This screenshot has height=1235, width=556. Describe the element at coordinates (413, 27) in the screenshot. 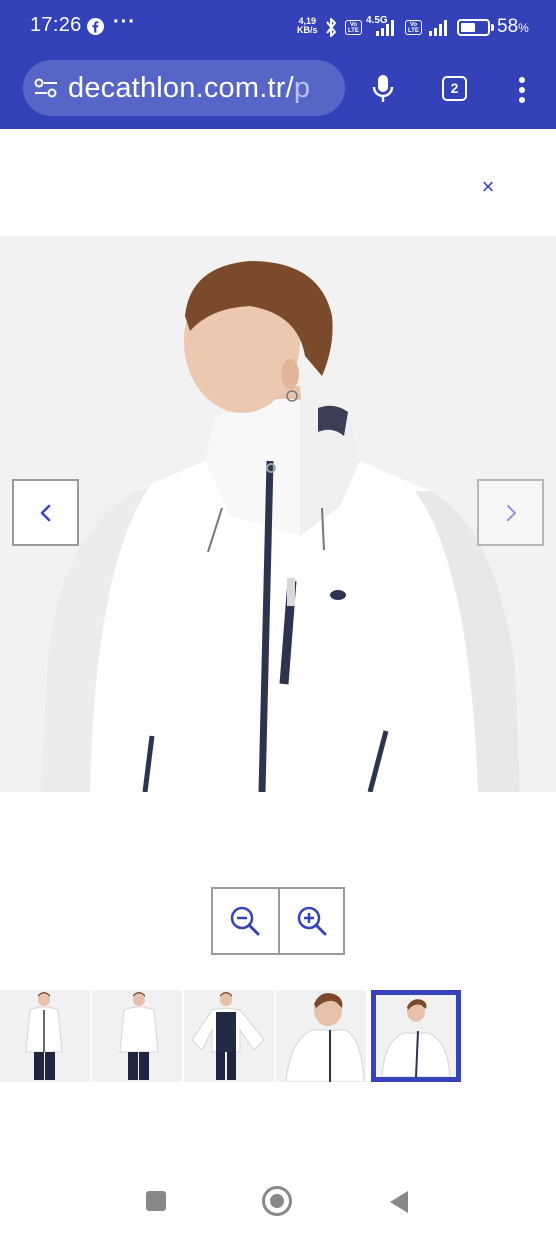

I see `volte-badge-2: Vo LTE` at that location.